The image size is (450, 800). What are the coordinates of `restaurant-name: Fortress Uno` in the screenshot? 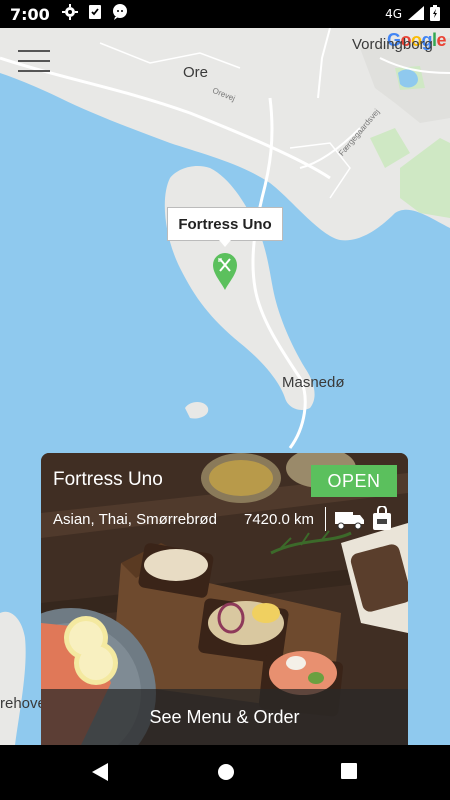 It's located at (108, 479).